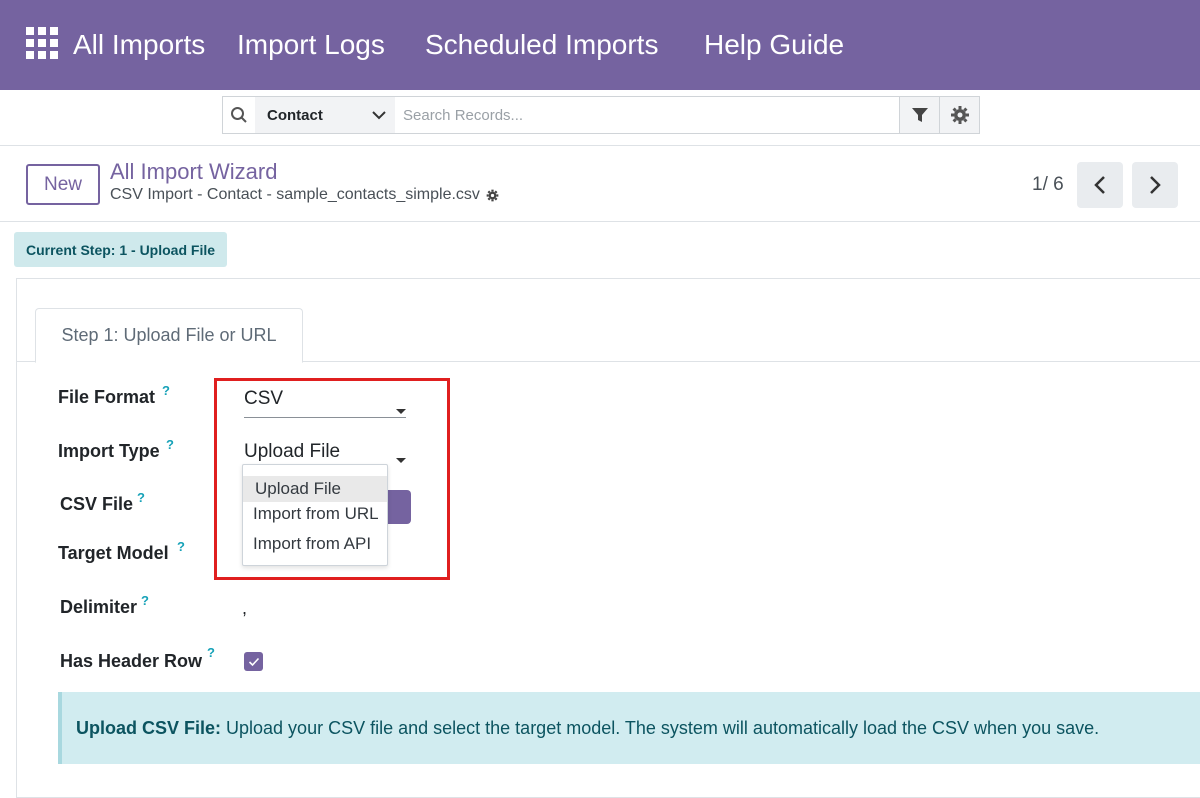 This screenshot has width=1200, height=798. I want to click on delimiter-help: ?, so click(145, 600).